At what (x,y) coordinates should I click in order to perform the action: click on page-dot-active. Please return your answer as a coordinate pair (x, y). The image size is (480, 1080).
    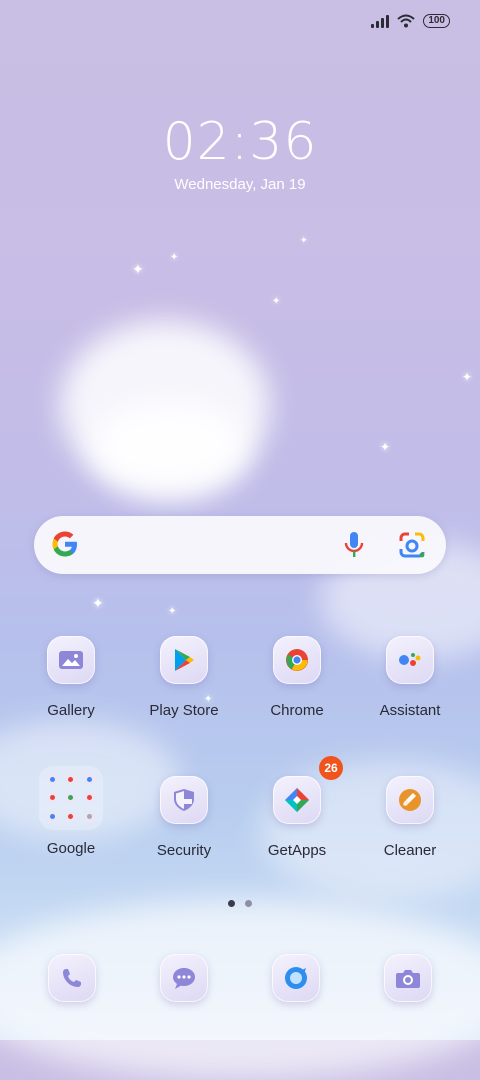
    Looking at the image, I should click on (231, 903).